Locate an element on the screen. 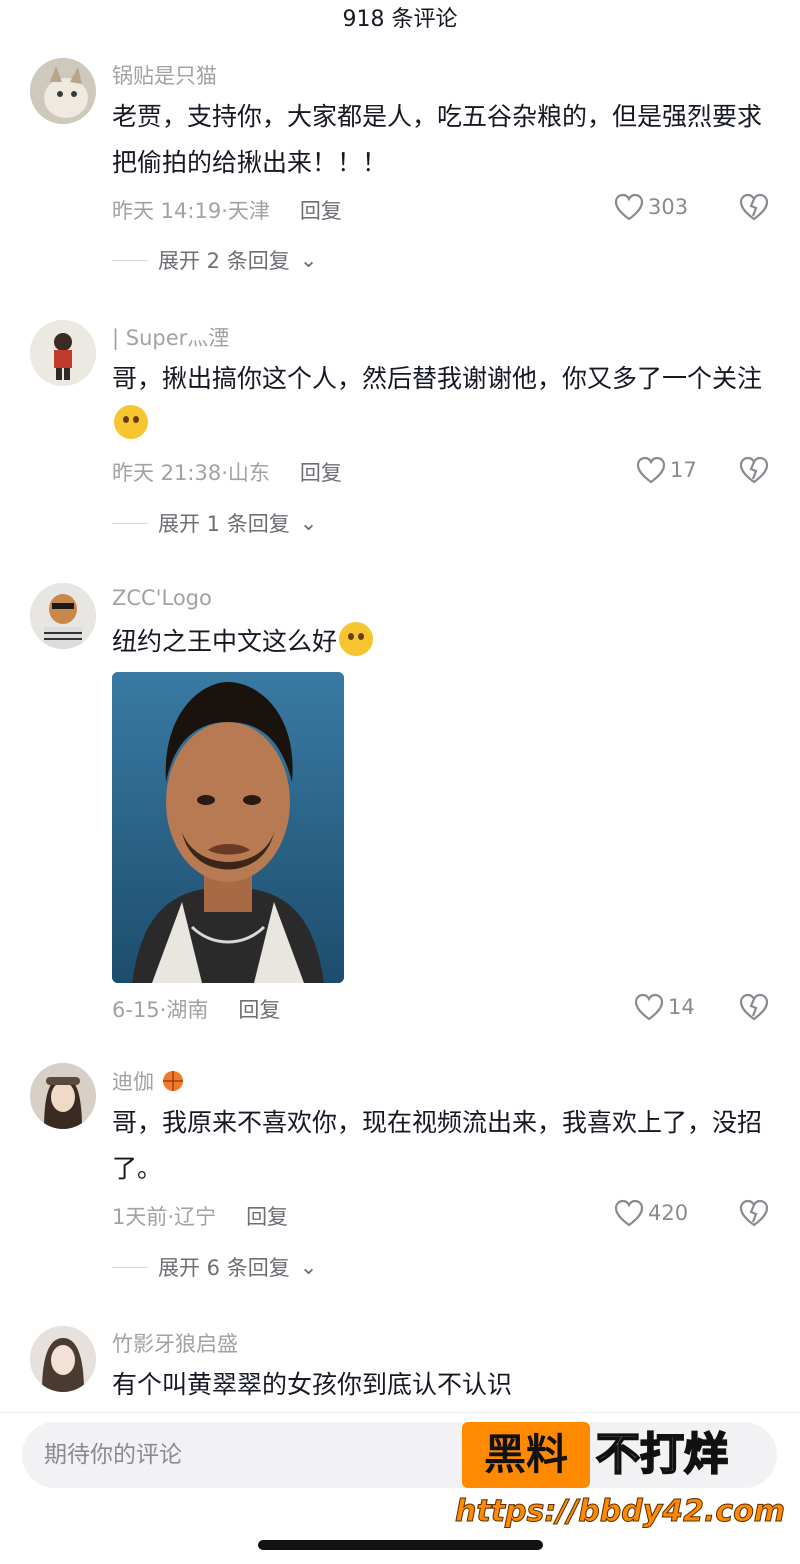 This screenshot has width=800, height=1564. like-count: 17 is located at coordinates (683, 470).